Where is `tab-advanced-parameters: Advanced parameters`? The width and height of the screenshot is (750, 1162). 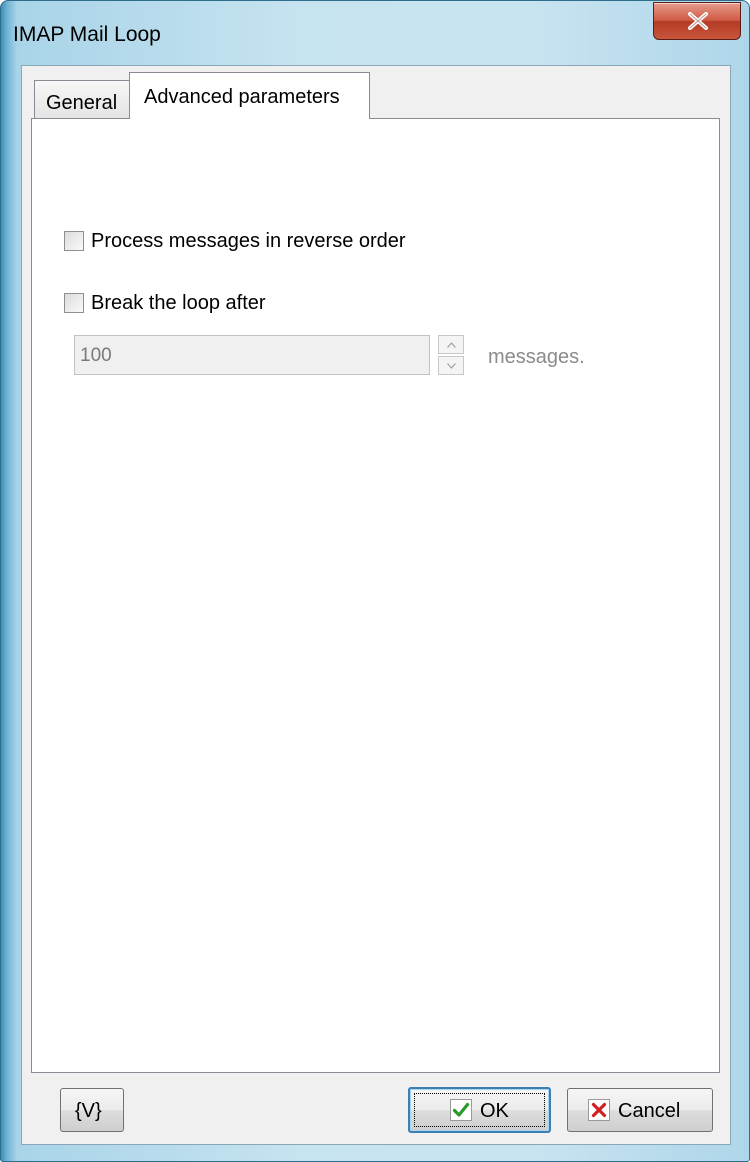 tab-advanced-parameters: Advanced parameters is located at coordinates (249, 95).